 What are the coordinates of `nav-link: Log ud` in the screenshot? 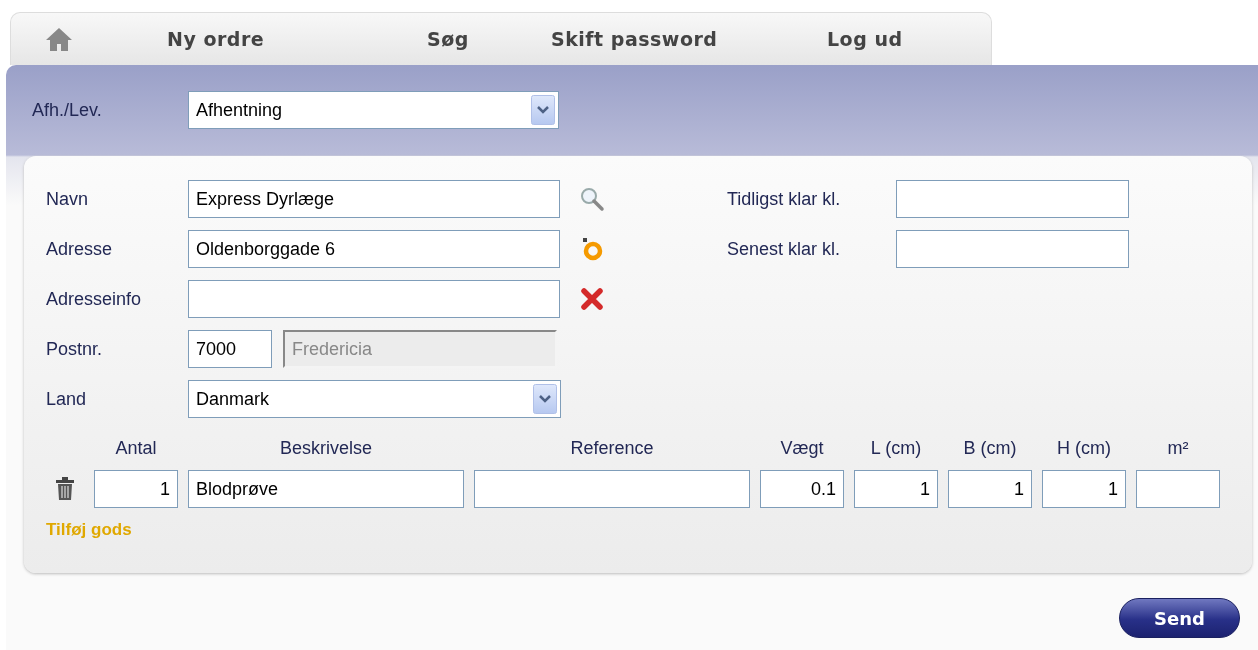 It's located at (865, 39).